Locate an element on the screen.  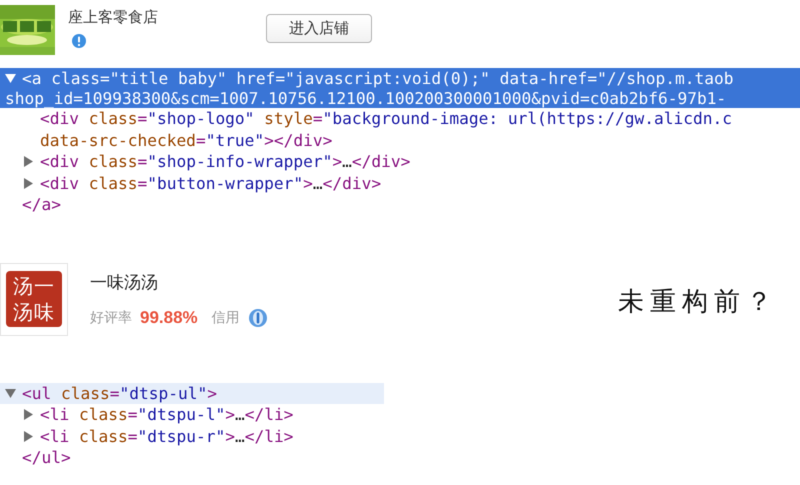
code-line: <li class="dtspu-r">…</li> is located at coordinates (167, 436).